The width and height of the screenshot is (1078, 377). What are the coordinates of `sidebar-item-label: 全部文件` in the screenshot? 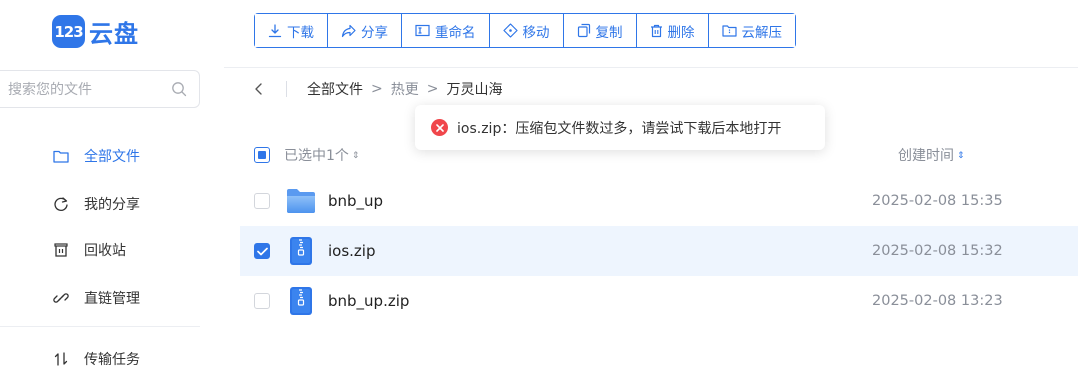 It's located at (112, 157).